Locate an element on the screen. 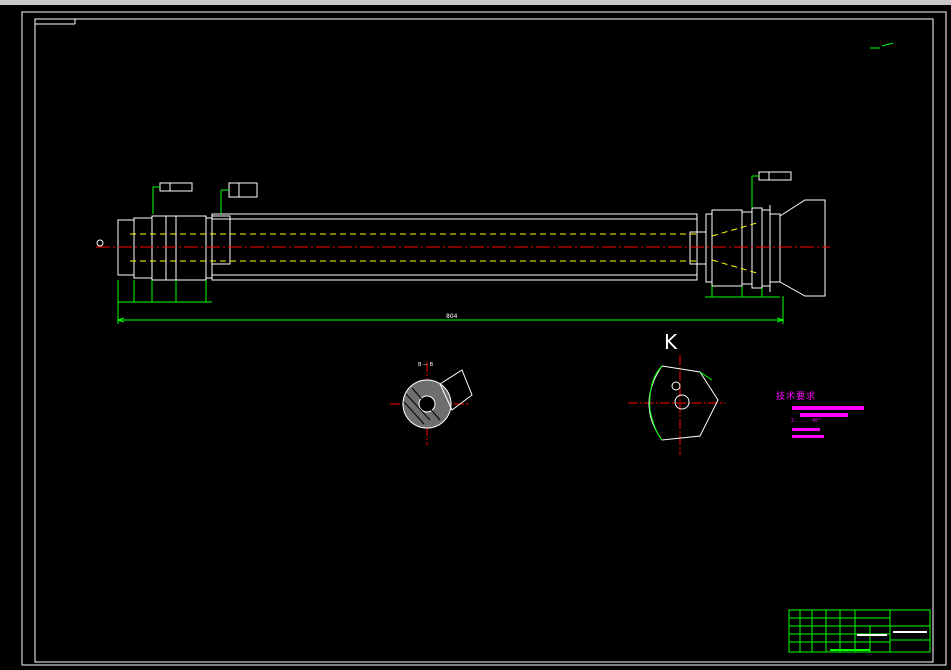  leader-lines is located at coordinates (455, 194).